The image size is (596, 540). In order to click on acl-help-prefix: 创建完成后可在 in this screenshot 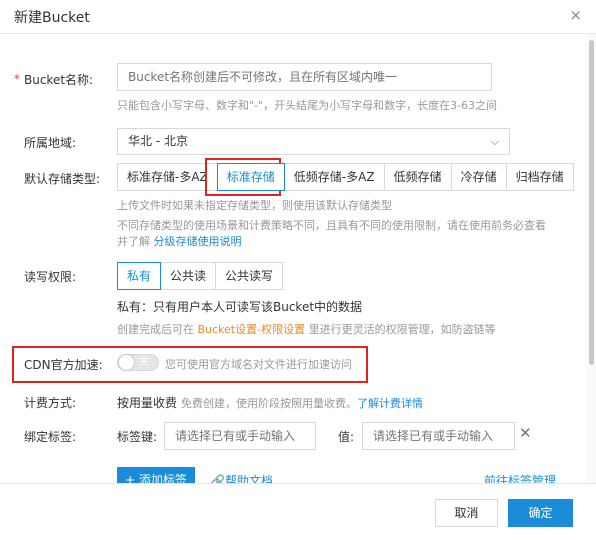, I will do `click(157, 329)`.